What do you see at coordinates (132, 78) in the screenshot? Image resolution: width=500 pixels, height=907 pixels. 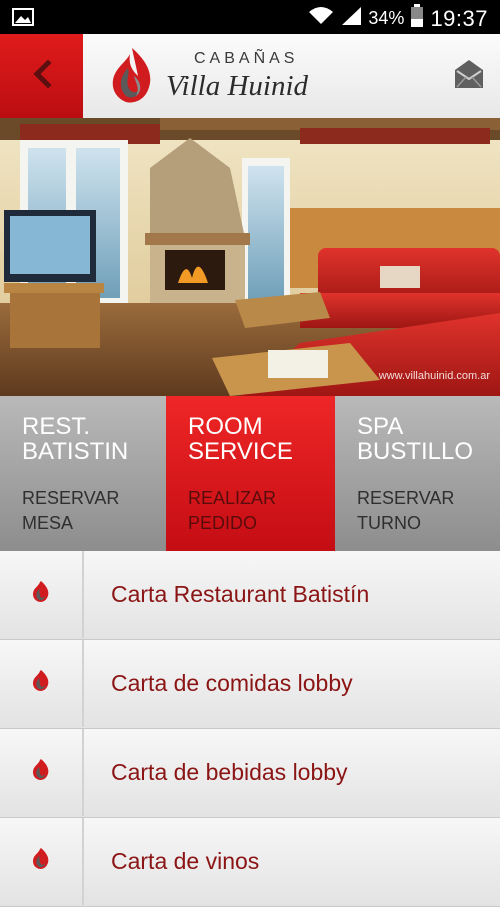 I see `flame-logo-icon` at bounding box center [132, 78].